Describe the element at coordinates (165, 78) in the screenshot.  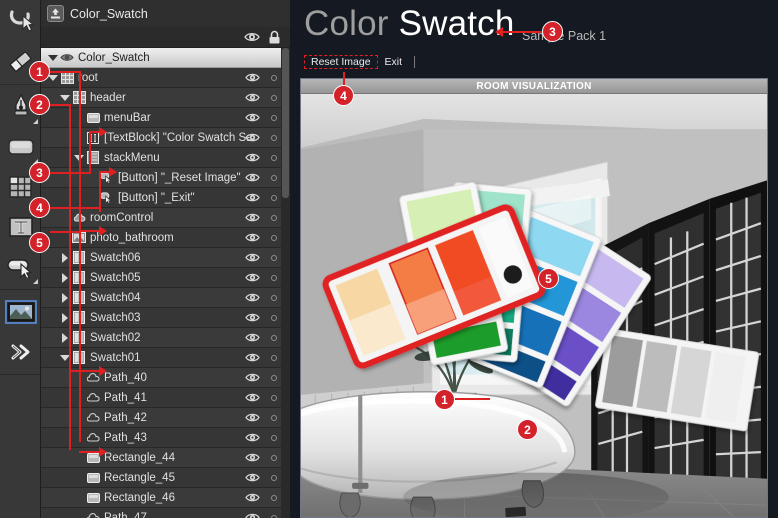
I see `tree-row: root` at that location.